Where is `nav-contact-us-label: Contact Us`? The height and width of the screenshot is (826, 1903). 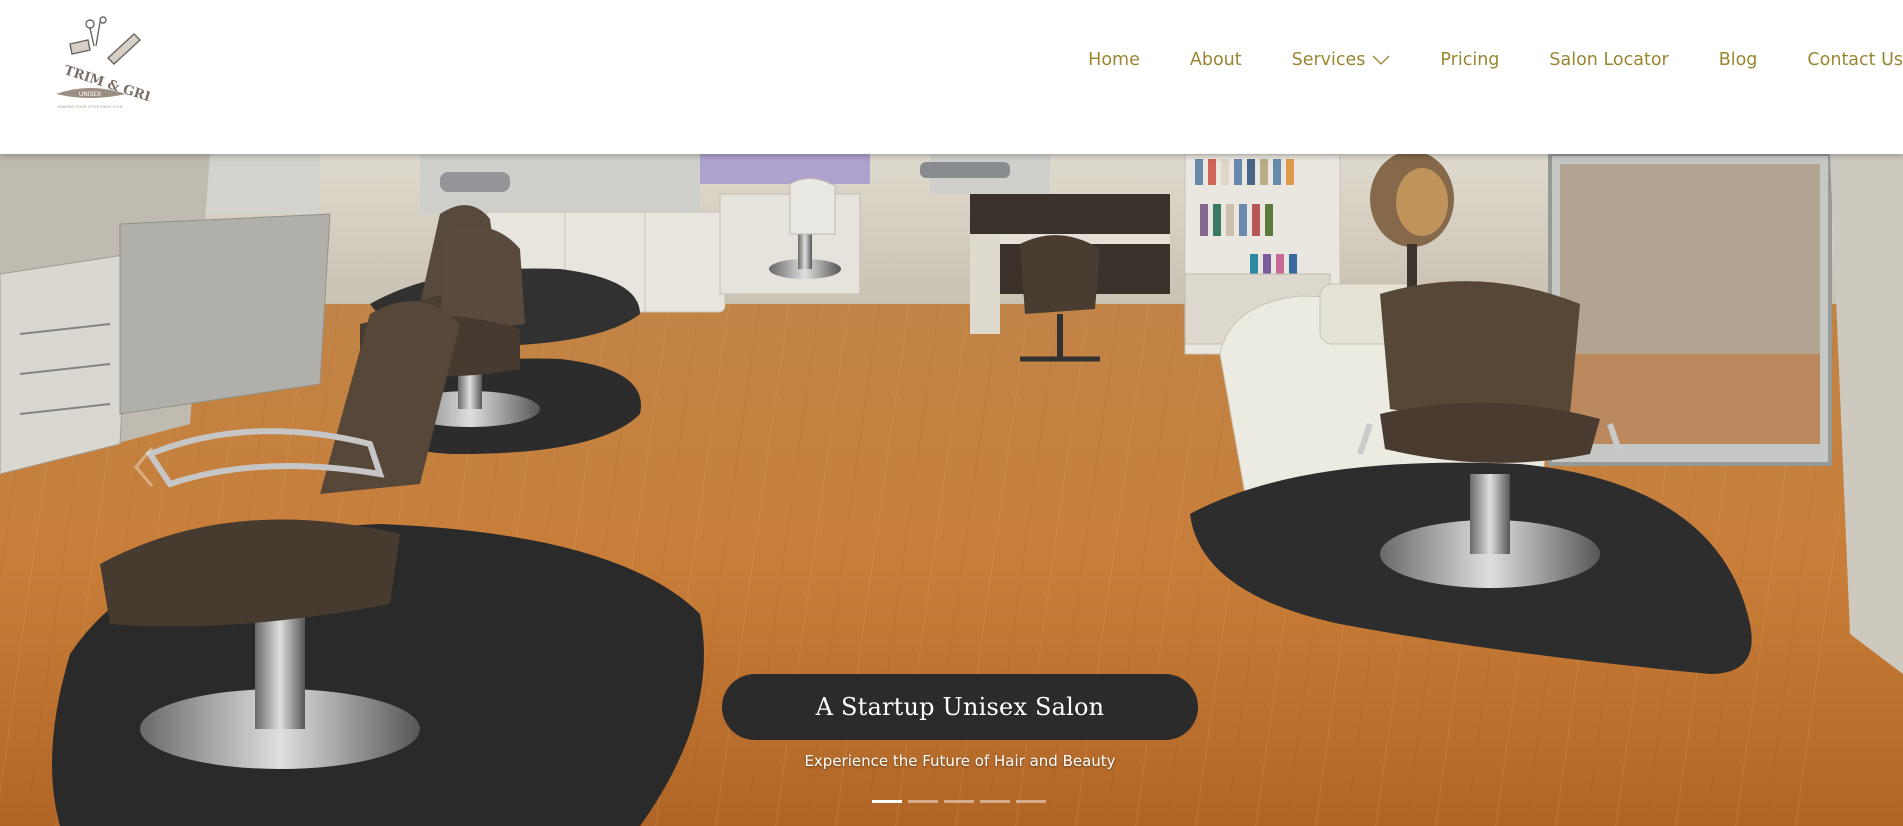
nav-contact-us-label: Contact Us is located at coordinates (1855, 60).